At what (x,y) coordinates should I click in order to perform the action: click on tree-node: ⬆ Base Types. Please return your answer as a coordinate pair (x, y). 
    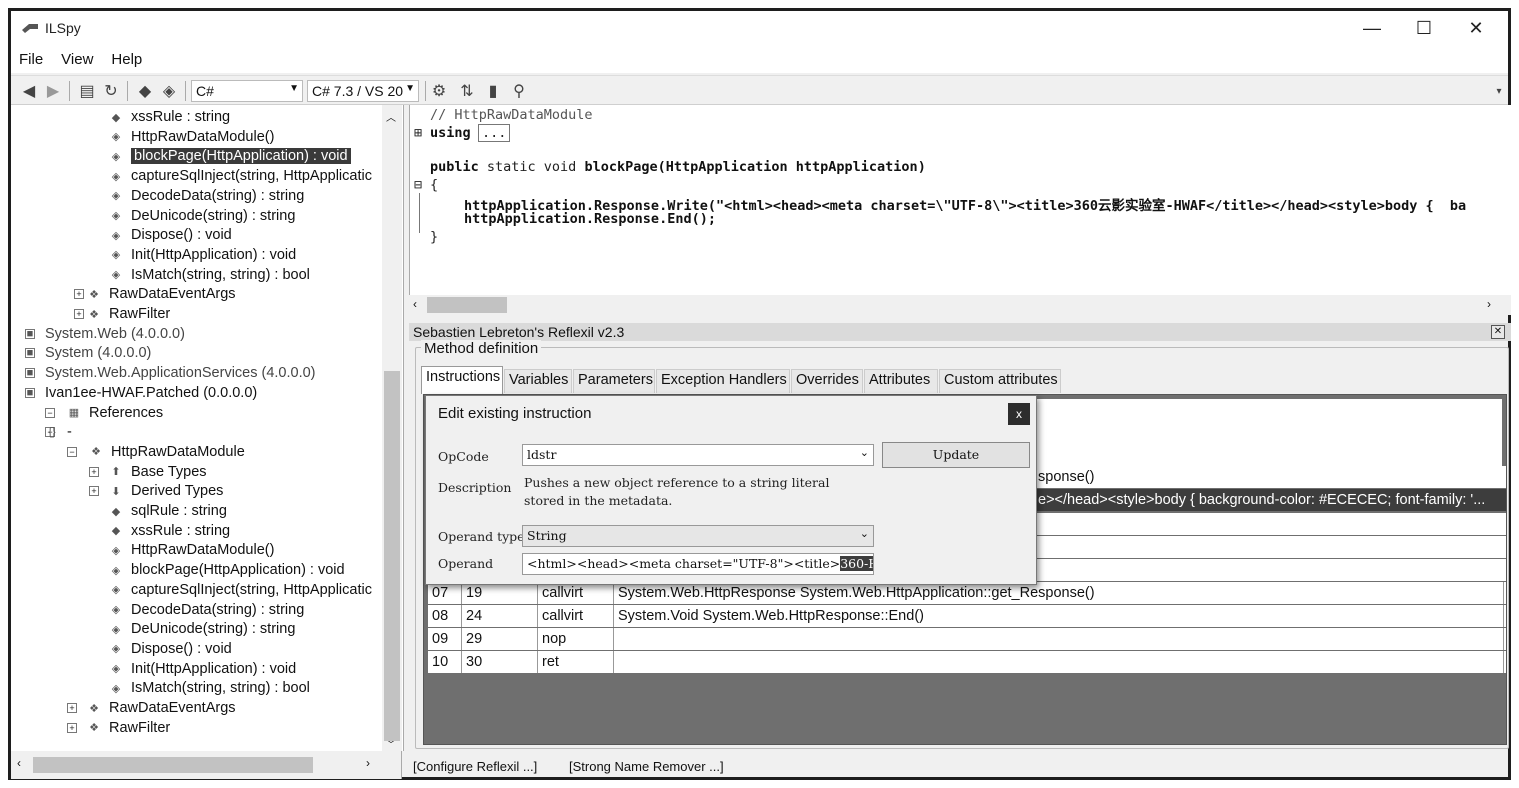
    Looking at the image, I should click on (156, 472).